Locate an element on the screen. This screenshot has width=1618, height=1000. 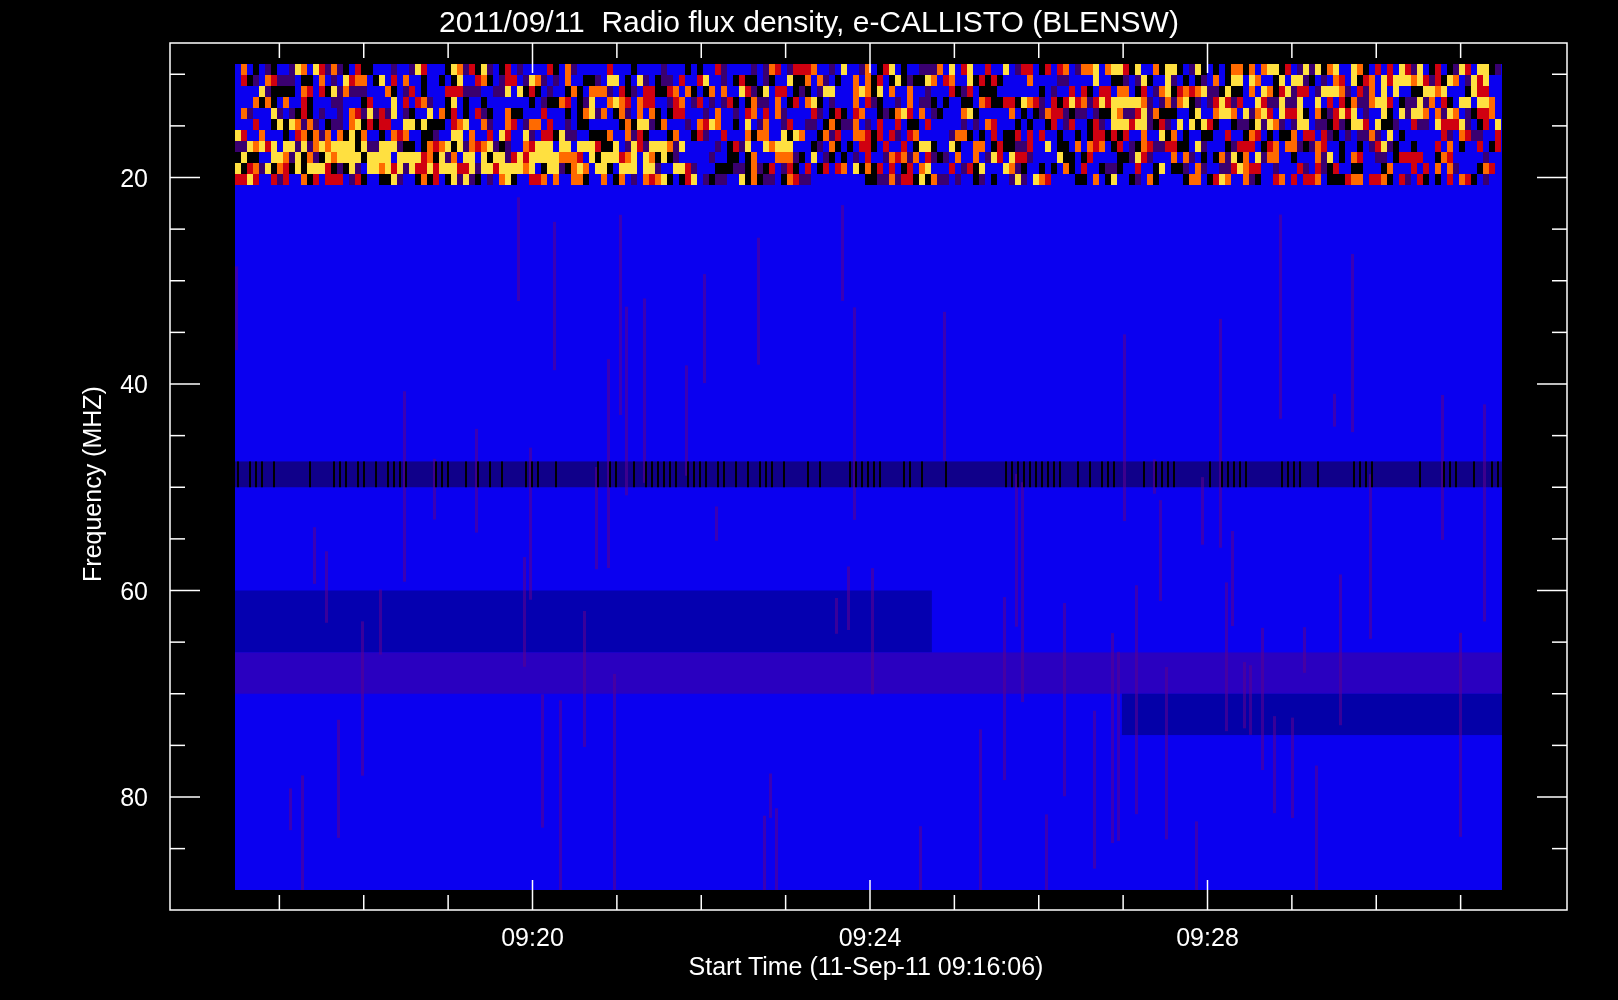
y-tick-label: 40 is located at coordinates (134, 384).